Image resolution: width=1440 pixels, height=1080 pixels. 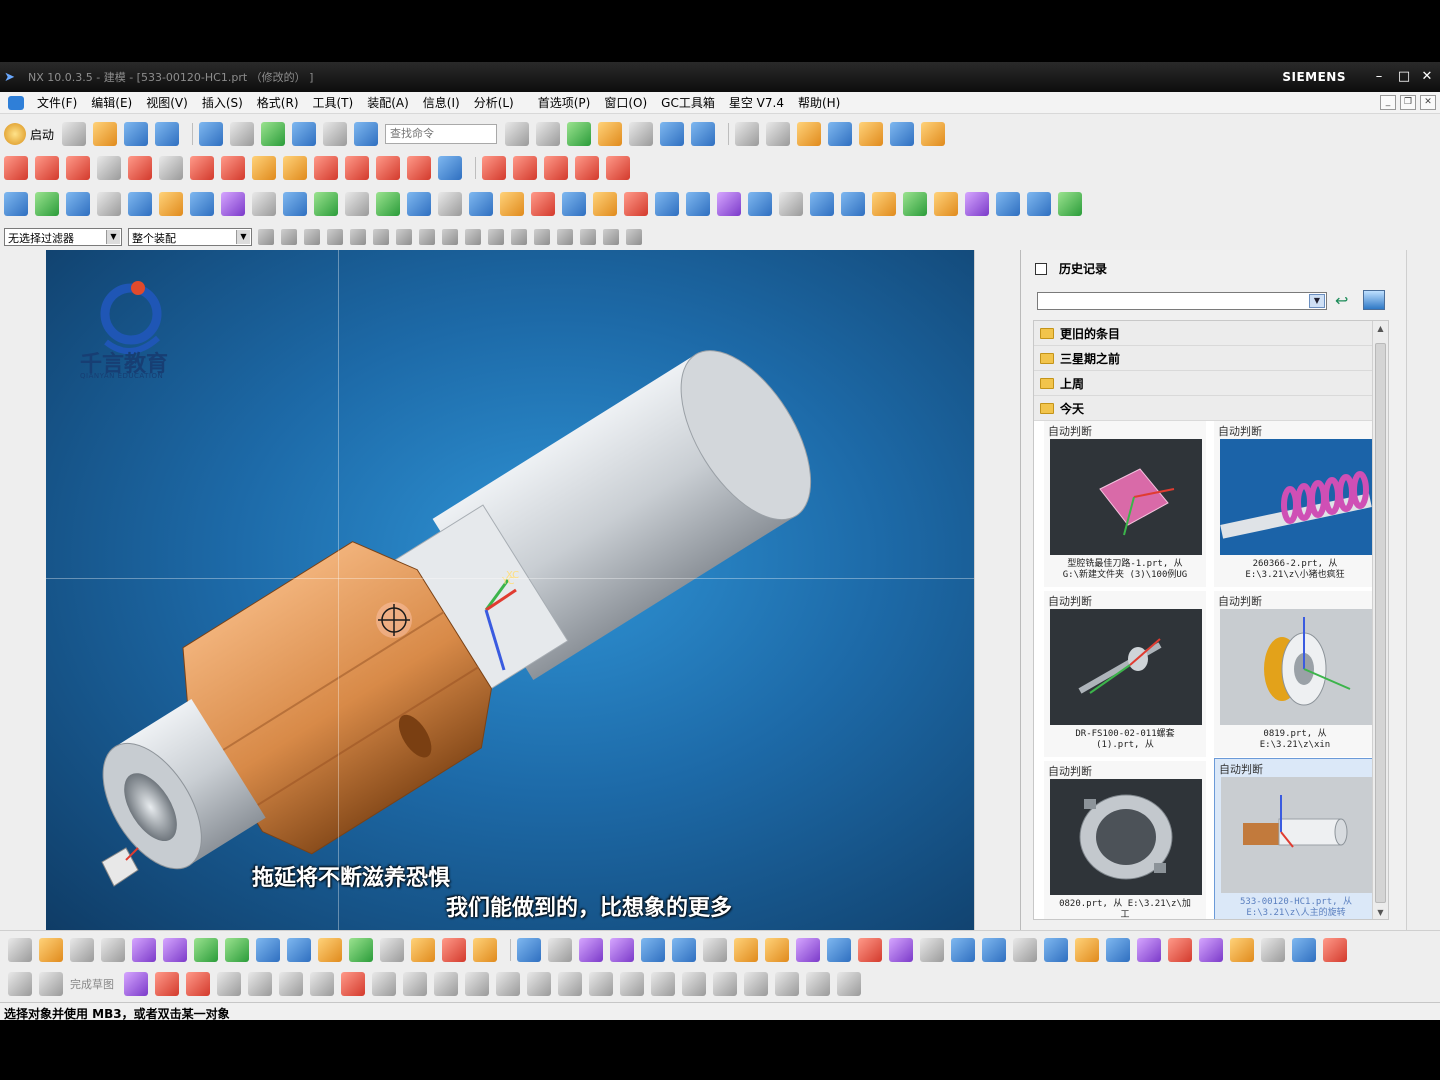 What do you see at coordinates (264, 168) in the screenshot?
I see `spline-icon` at bounding box center [264, 168].